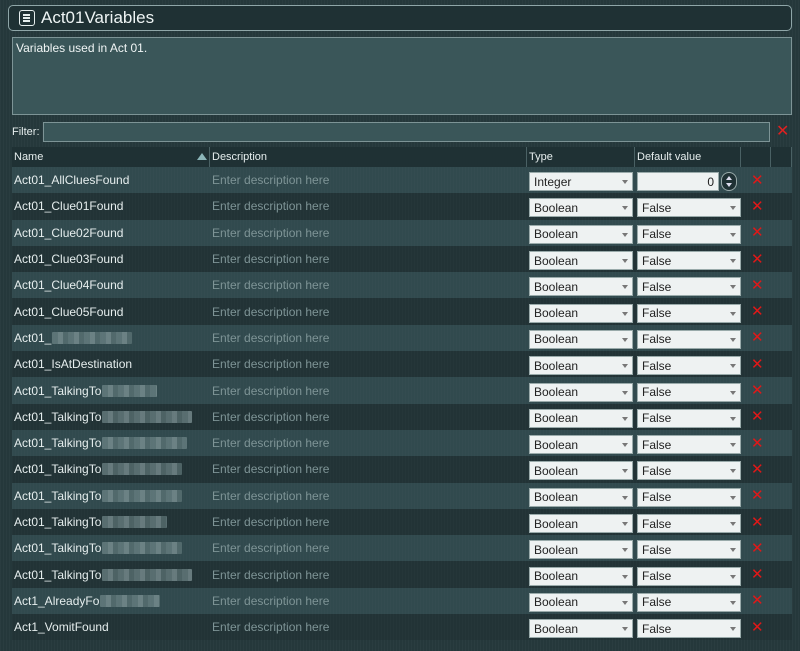  I want to click on column-header-name: Name, so click(111, 157).